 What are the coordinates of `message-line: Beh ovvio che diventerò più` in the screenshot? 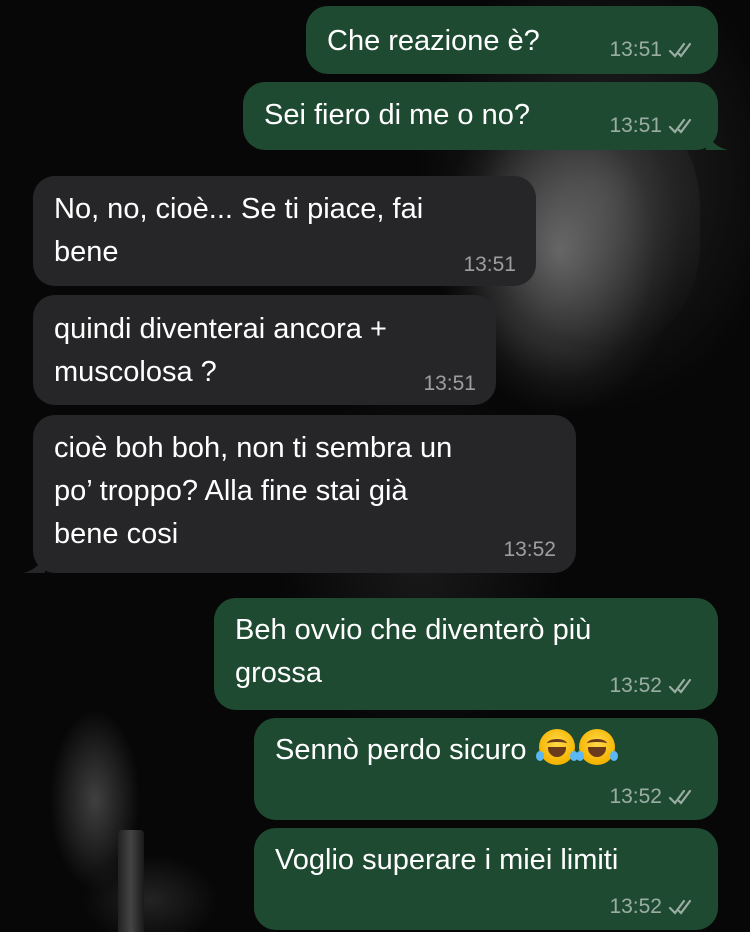 It's located at (413, 630).